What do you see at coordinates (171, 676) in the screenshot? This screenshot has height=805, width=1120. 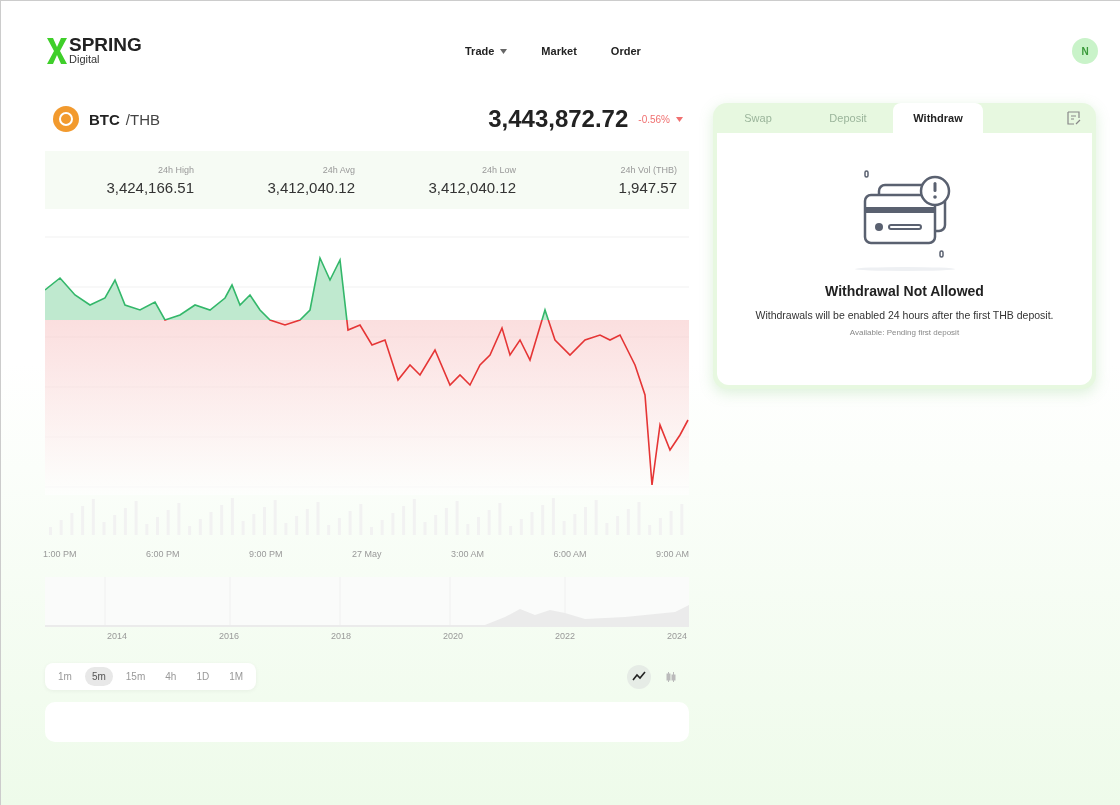 I see `timeframe-button: 4h` at bounding box center [171, 676].